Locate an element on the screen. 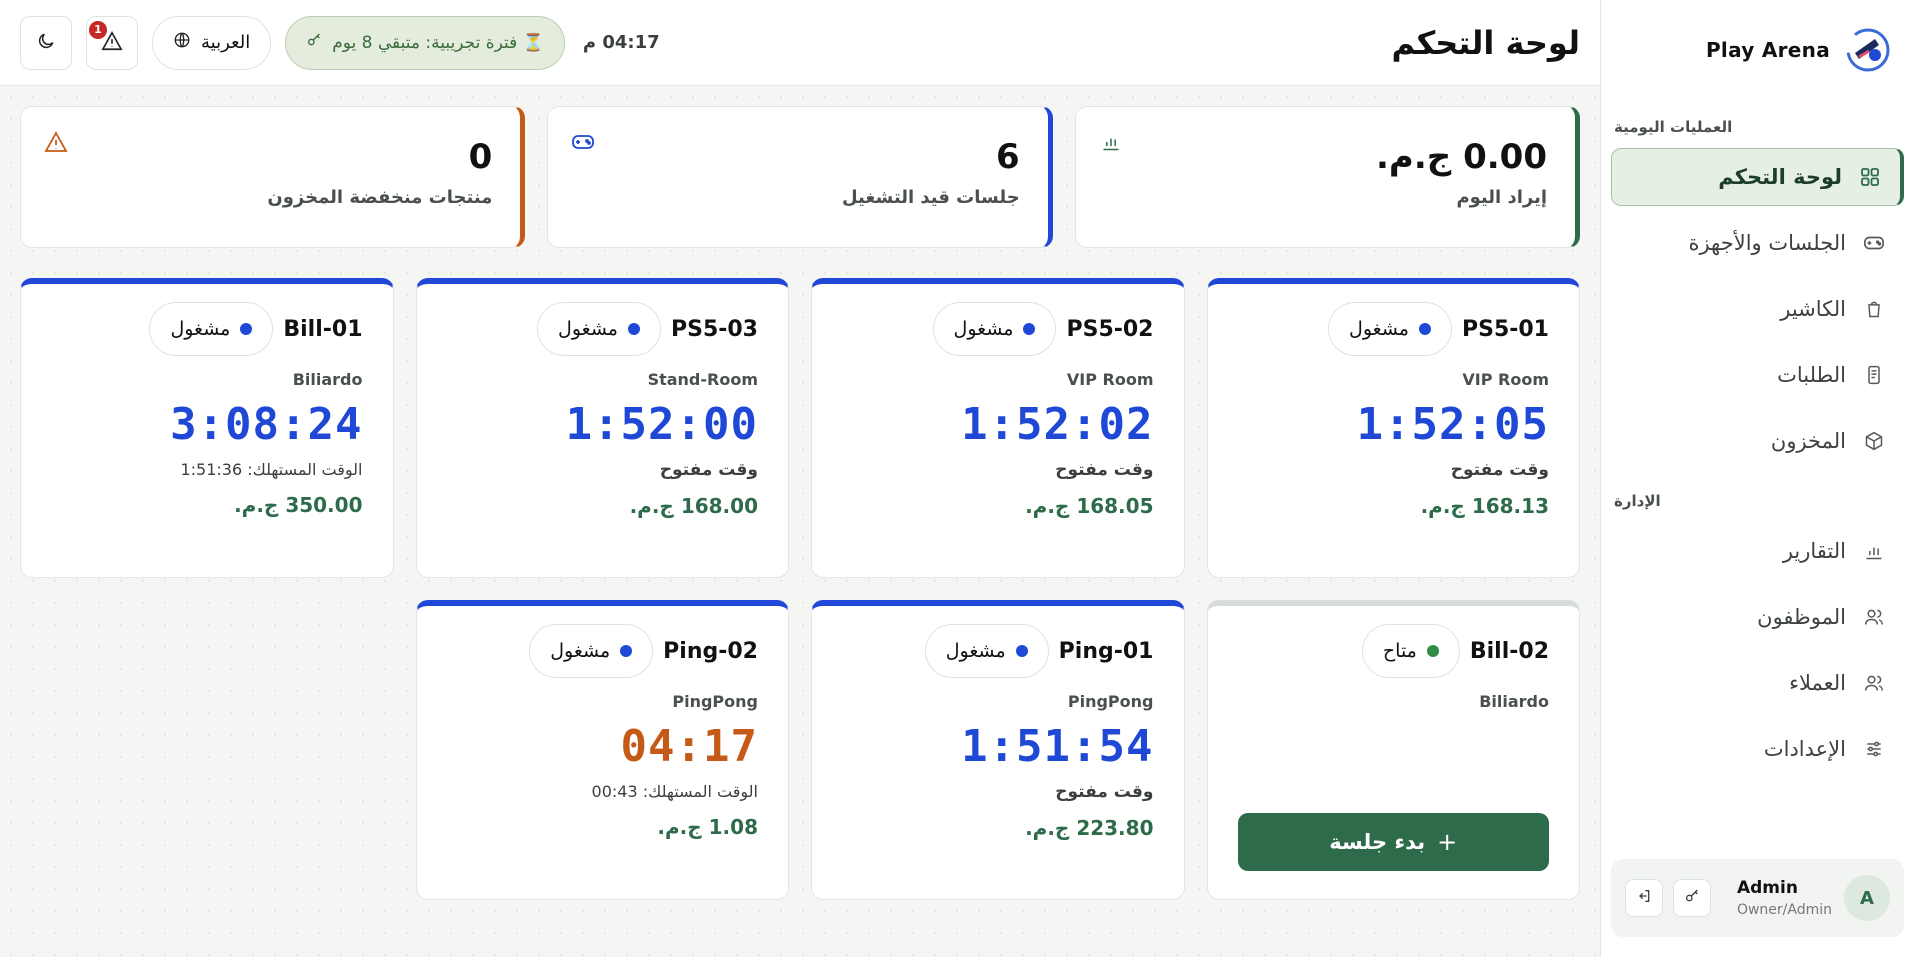  sidebar-item-settings: الإعدادات is located at coordinates (1757, 749).